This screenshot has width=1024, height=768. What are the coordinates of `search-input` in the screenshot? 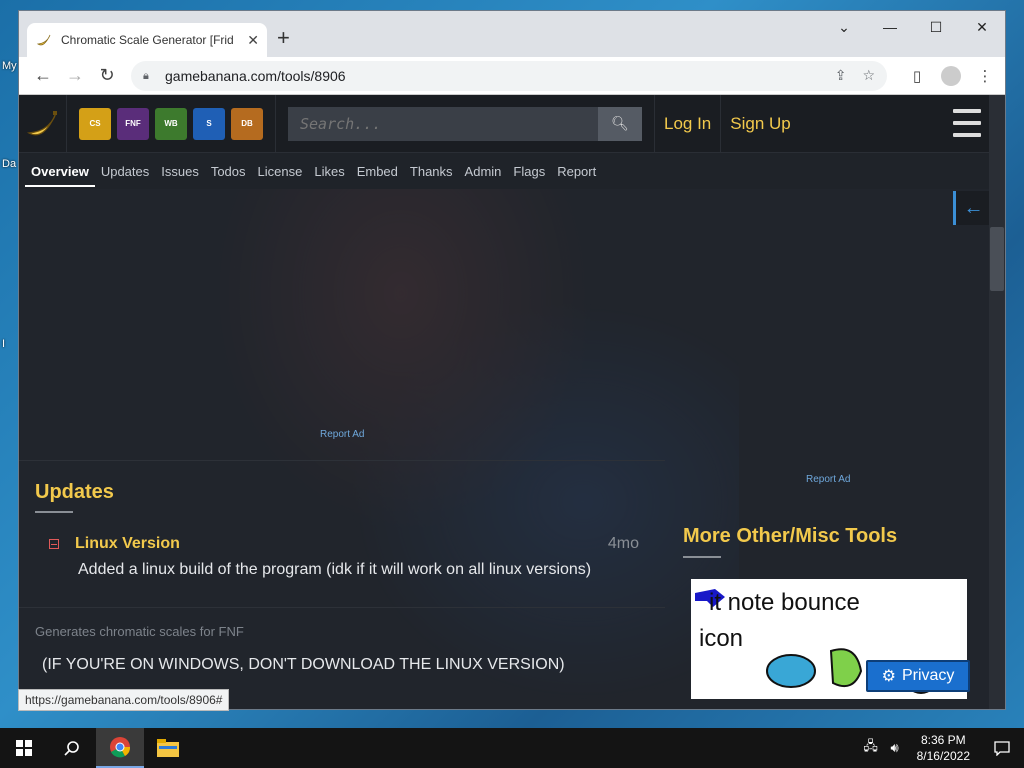 It's located at (443, 123).